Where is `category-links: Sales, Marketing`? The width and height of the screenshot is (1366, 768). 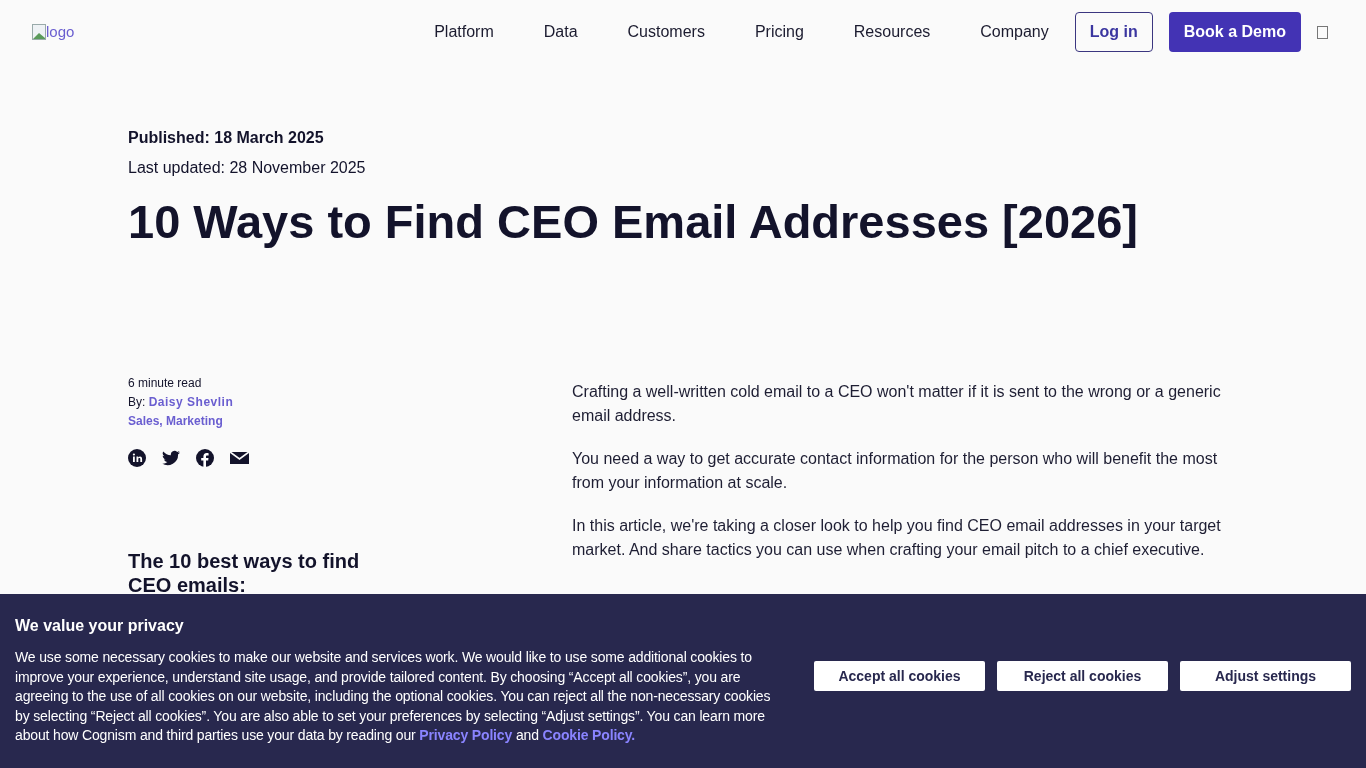
category-links: Sales, Marketing is located at coordinates (350, 421).